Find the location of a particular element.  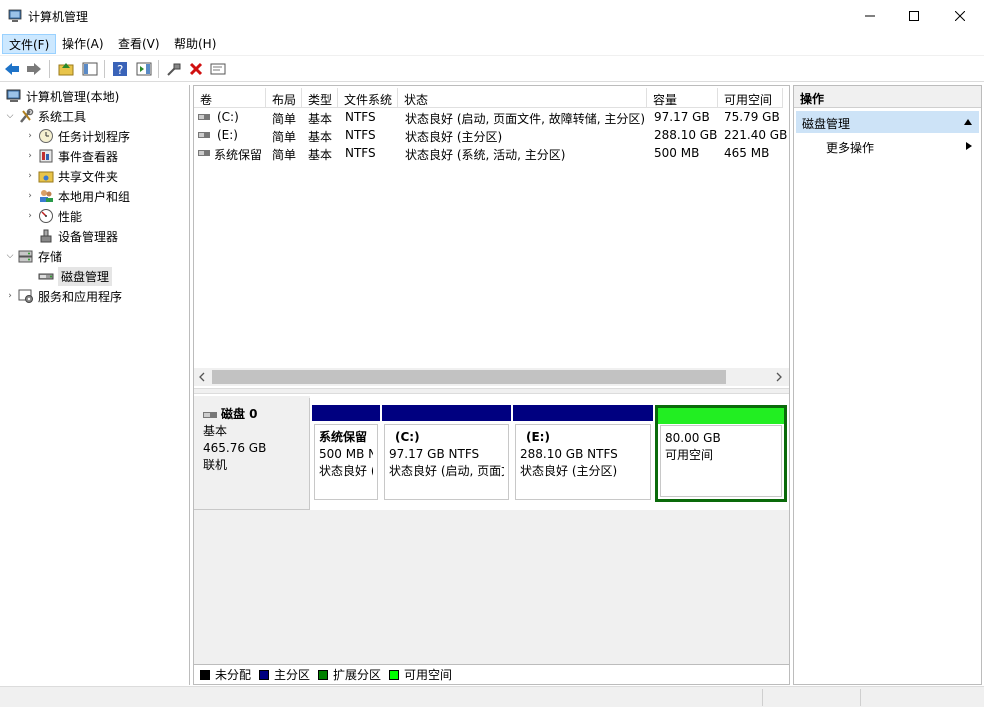

close-icon is located at coordinates (960, 16).